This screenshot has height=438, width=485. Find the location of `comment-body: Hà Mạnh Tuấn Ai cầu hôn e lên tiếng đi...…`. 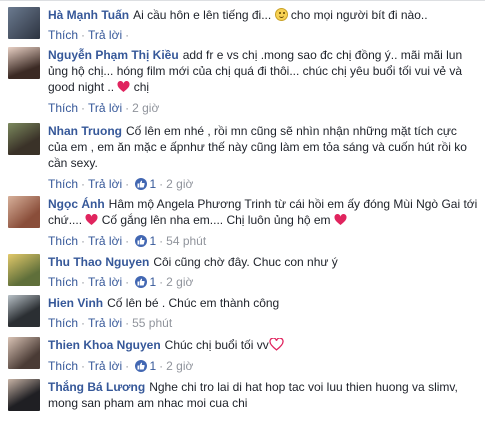

comment-body: Hà Mạnh Tuấn Ai cầu hôn e lên tiếng đi...… is located at coordinates (263, 15).